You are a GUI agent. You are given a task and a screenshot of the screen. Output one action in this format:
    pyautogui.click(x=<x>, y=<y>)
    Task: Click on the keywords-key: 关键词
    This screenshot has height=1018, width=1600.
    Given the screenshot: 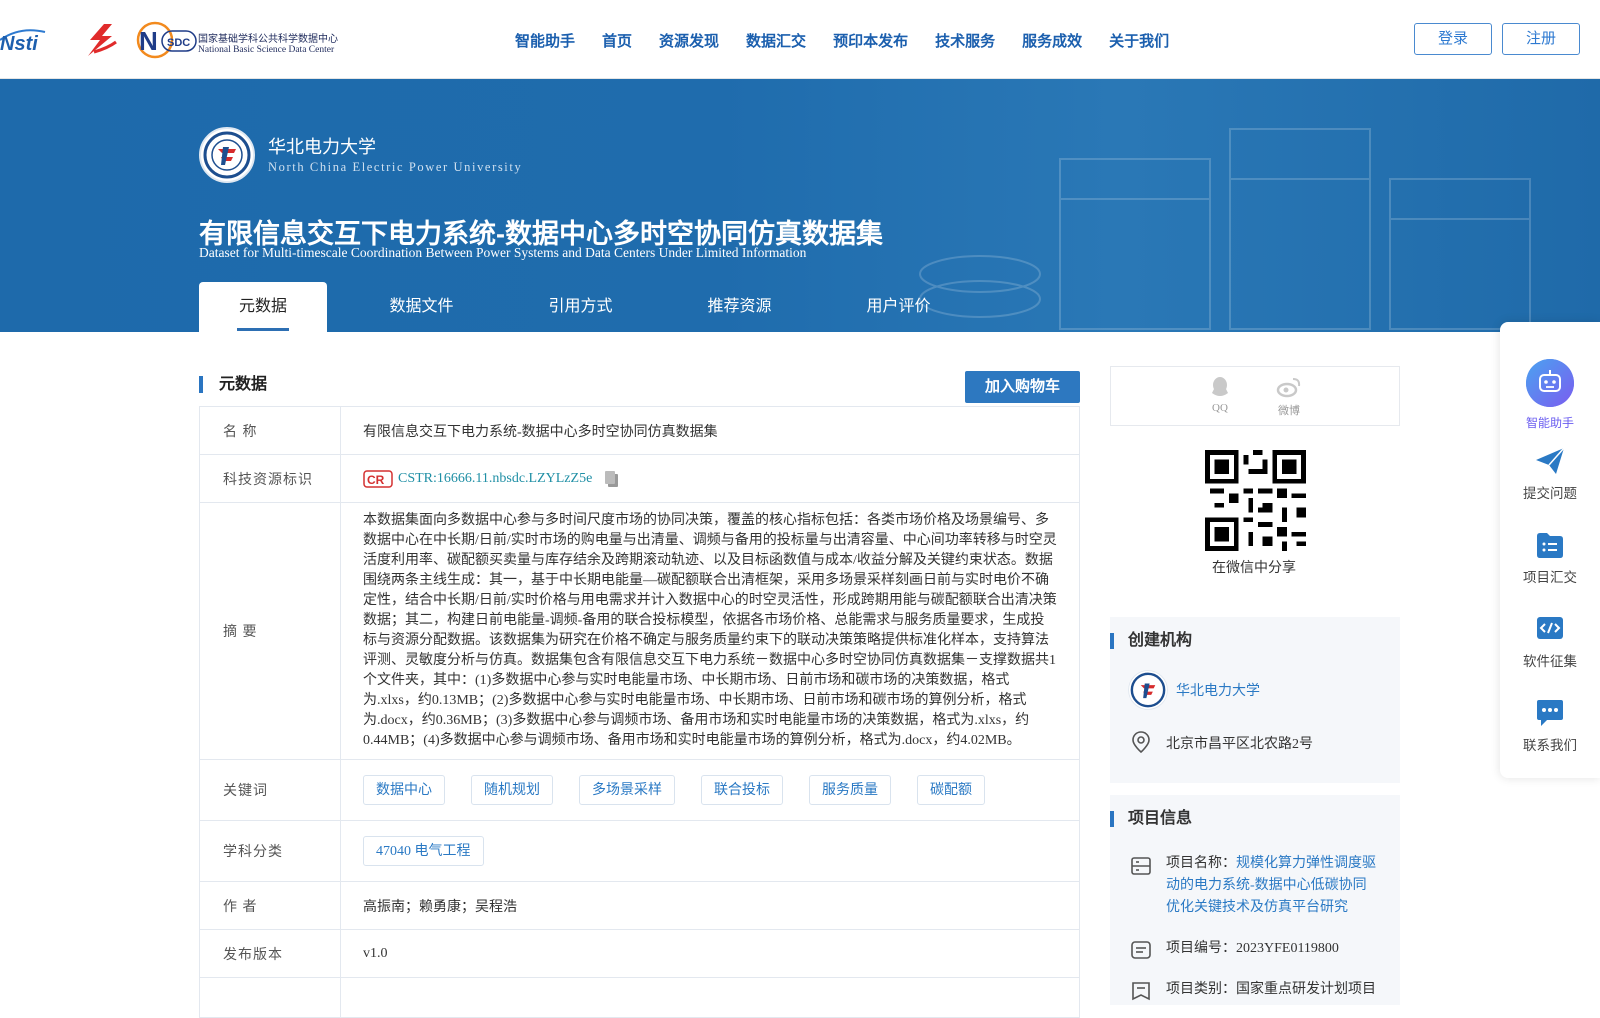 What is the action you would take?
    pyautogui.click(x=270, y=790)
    